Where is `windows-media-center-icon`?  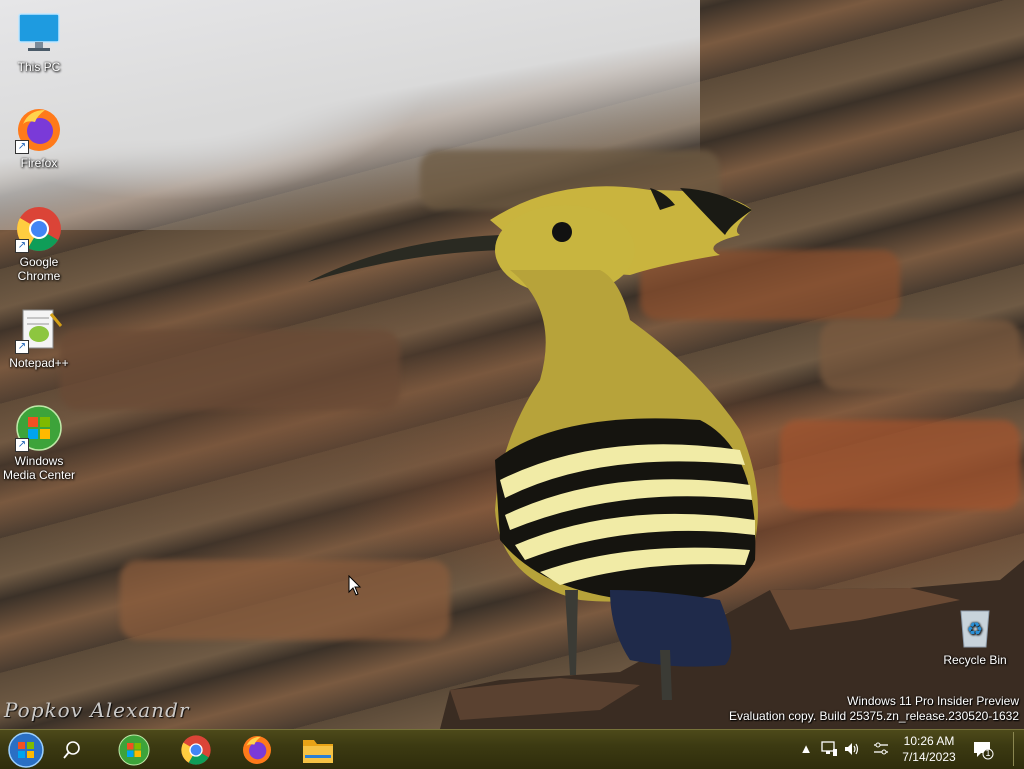
windows-media-center-icon is located at coordinates (134, 749).